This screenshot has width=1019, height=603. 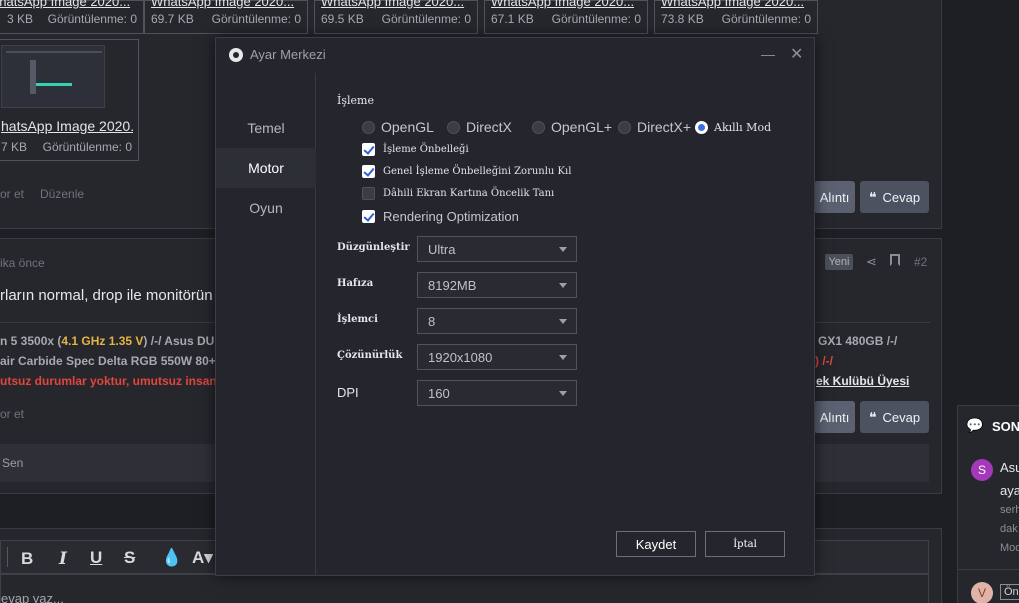 I want to click on nav-label: Temel, so click(x=266, y=128).